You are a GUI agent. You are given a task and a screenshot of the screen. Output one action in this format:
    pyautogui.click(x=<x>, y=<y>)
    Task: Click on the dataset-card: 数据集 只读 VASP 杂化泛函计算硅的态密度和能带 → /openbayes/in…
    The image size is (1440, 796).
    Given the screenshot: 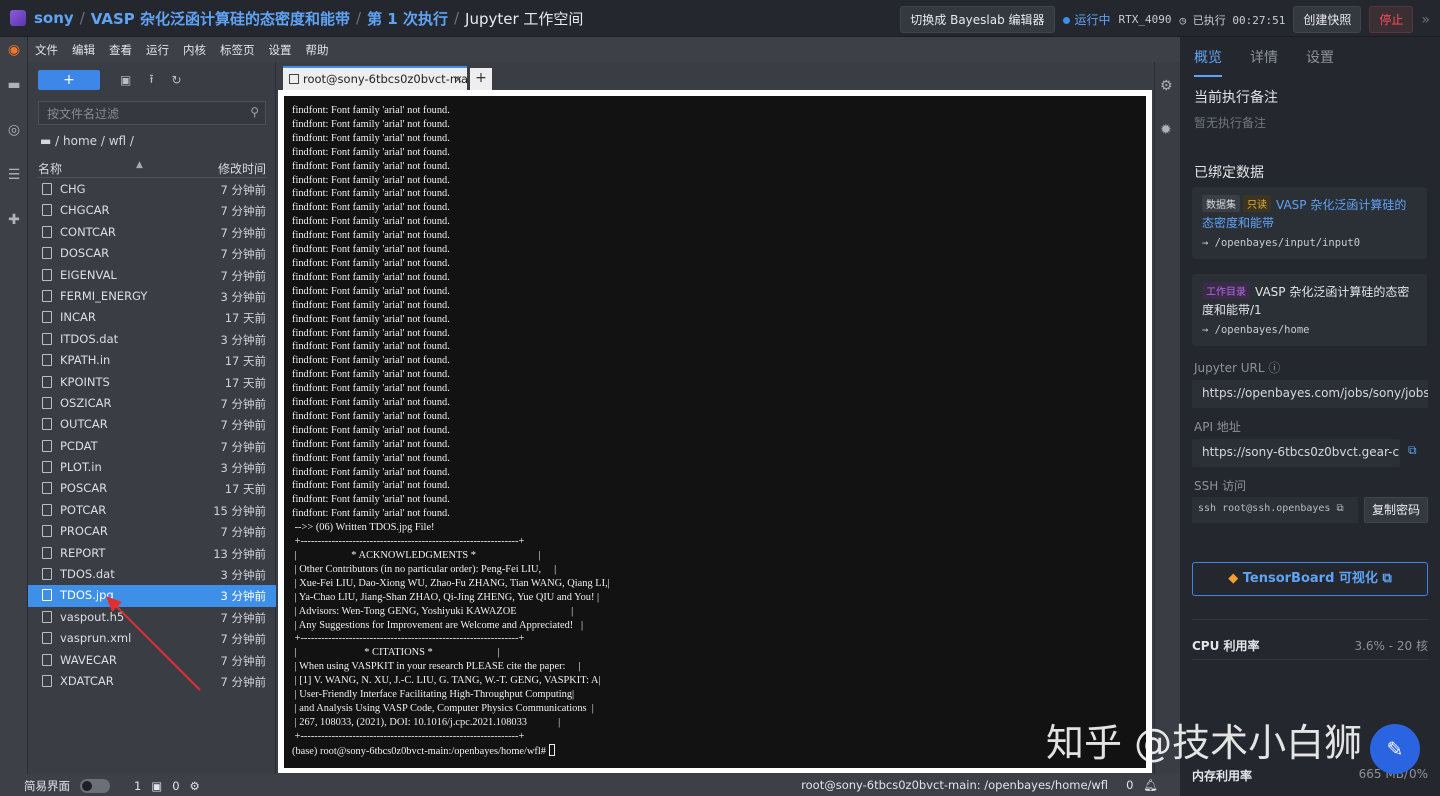 What is the action you would take?
    pyautogui.click(x=1309, y=223)
    